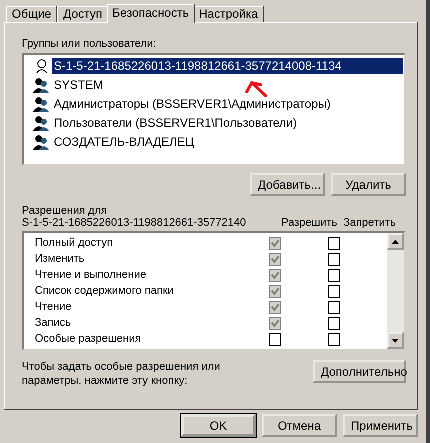 The image size is (430, 443). Describe the element at coordinates (79, 84) in the screenshot. I see `user-item: SYSTEM` at that location.